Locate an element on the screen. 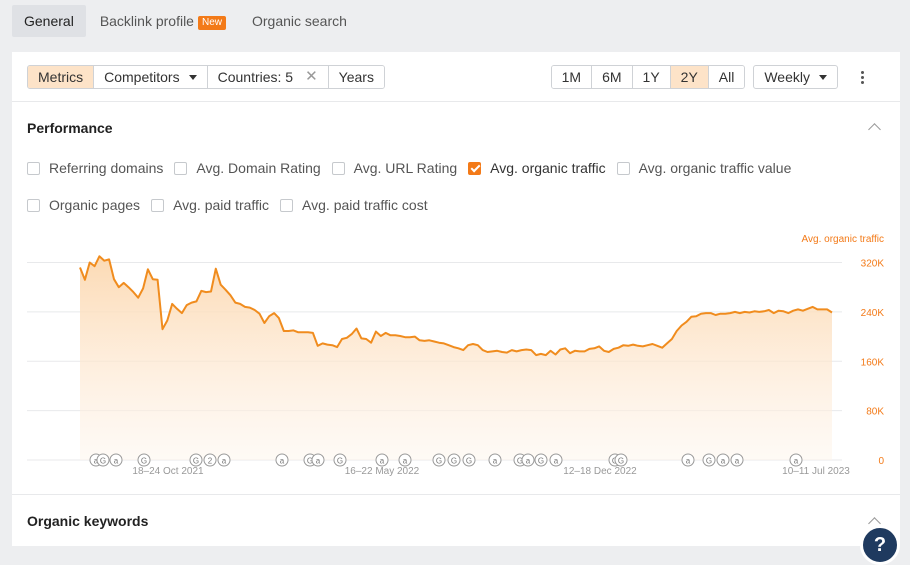 The height and width of the screenshot is (565, 910). range-1m-button: 1M is located at coordinates (572, 77).